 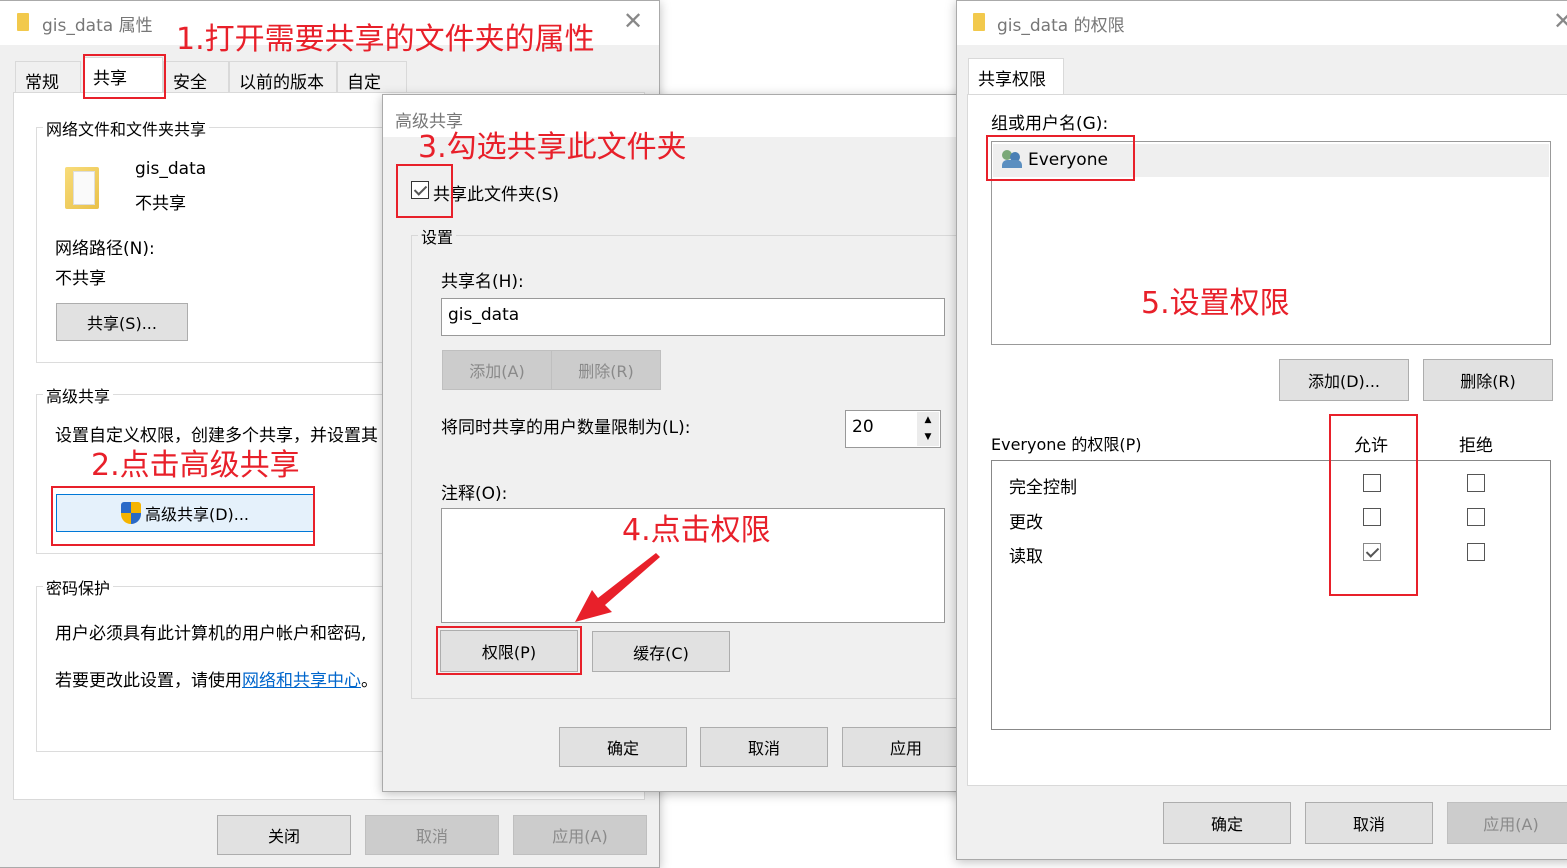 I want to click on highlight-everyone, so click(x=1060, y=158).